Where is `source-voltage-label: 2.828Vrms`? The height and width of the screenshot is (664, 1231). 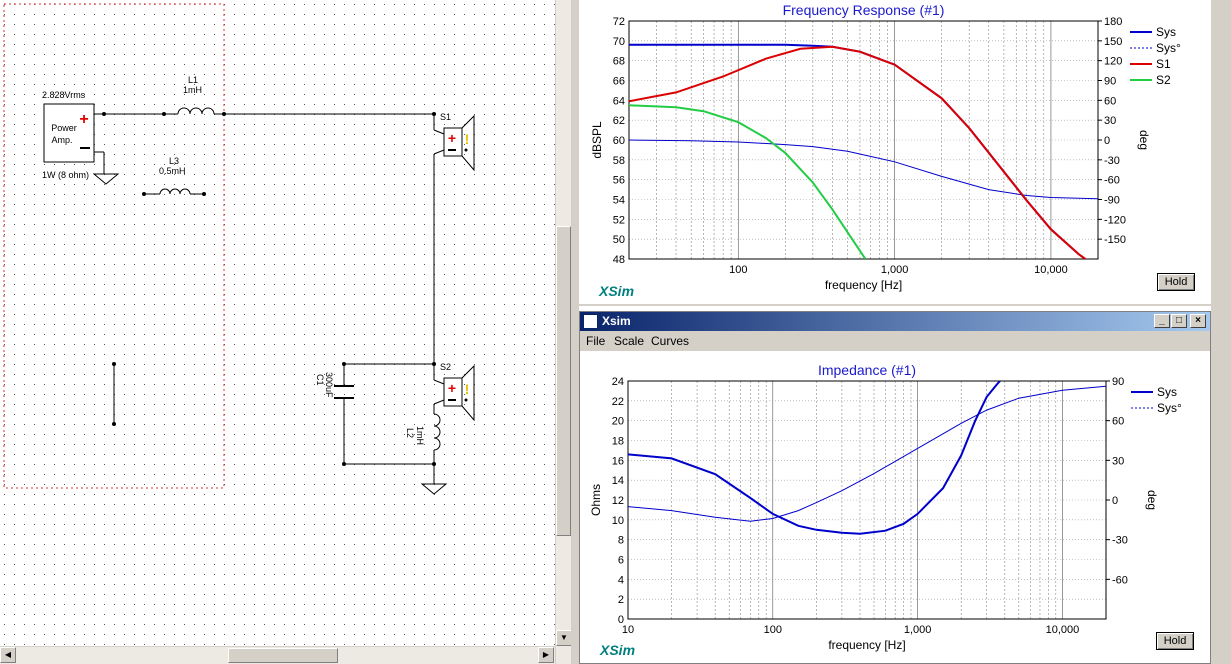
source-voltage-label: 2.828Vrms is located at coordinates (64, 95).